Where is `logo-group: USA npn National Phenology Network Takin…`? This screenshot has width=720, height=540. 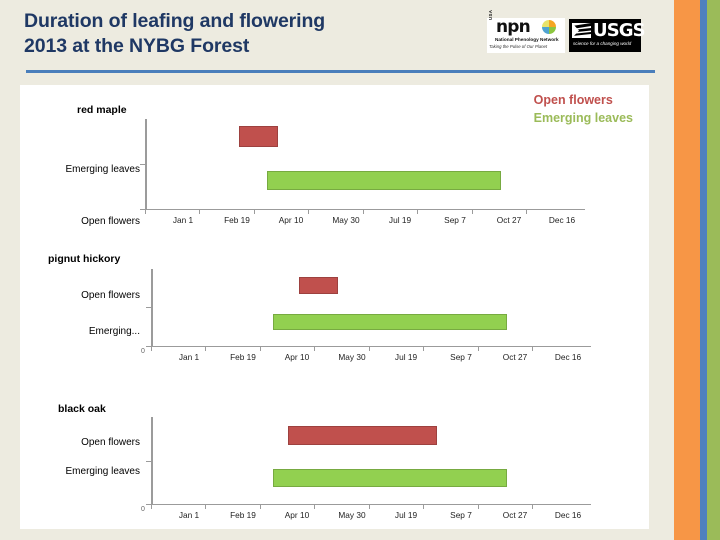
logo-group: USA npn National Phenology Network Takin… is located at coordinates (566, 31).